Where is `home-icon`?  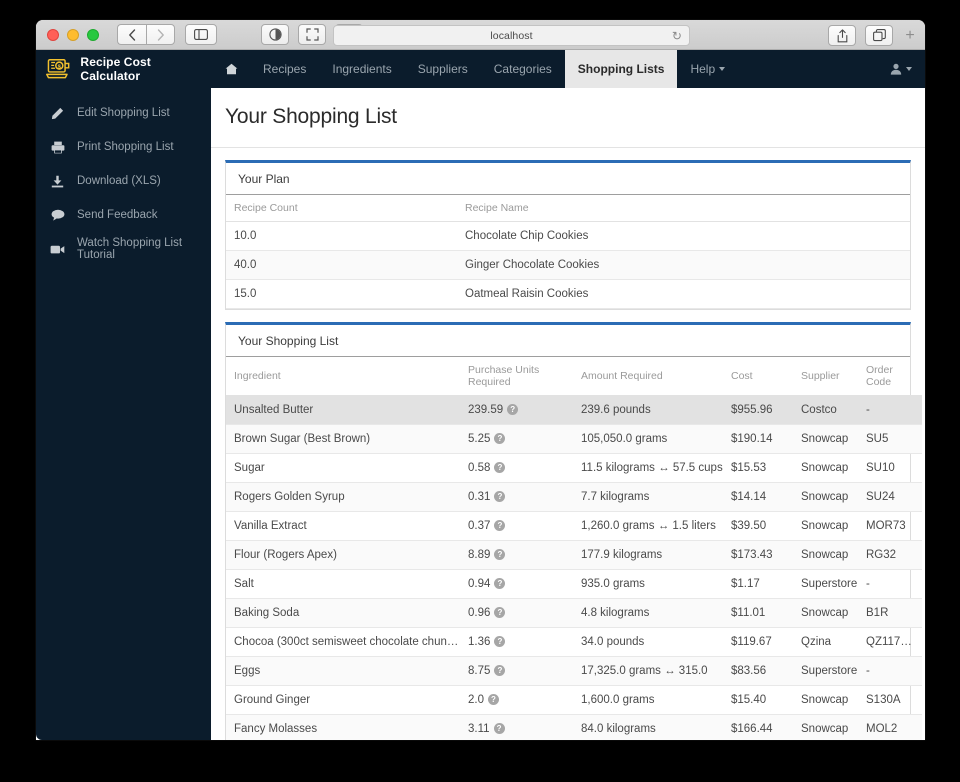
home-icon is located at coordinates (231, 69).